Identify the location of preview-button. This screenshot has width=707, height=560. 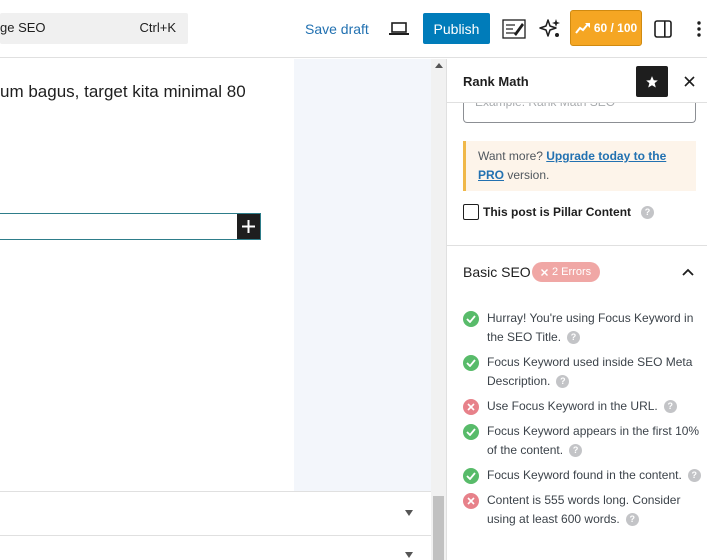
(399, 29).